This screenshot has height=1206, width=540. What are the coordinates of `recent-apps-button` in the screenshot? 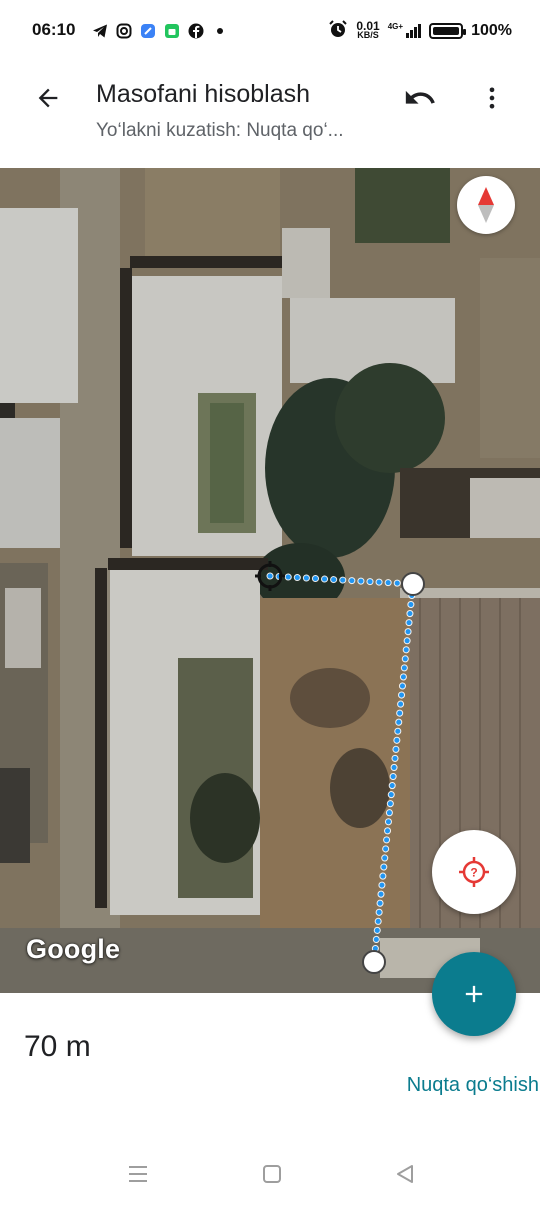 It's located at (138, 1174).